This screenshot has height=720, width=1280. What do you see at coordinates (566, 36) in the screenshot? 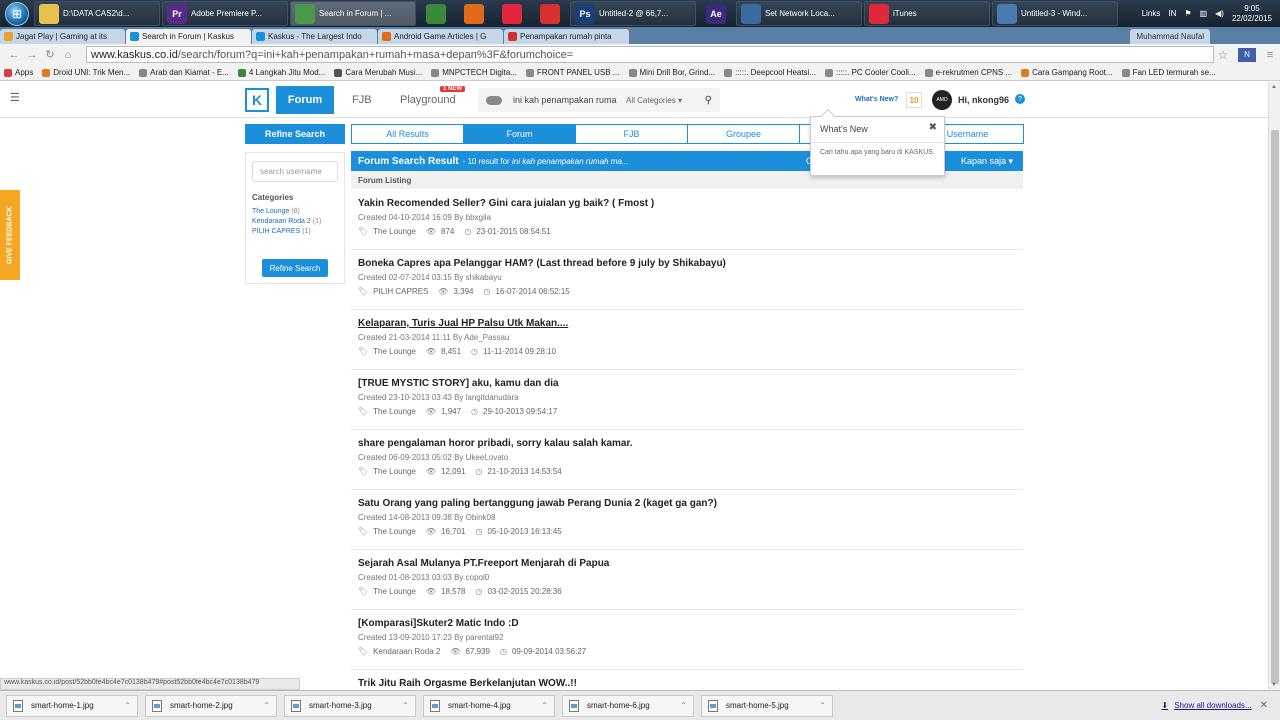
I see `browser-tab: Penampakan rumah pinta` at bounding box center [566, 36].